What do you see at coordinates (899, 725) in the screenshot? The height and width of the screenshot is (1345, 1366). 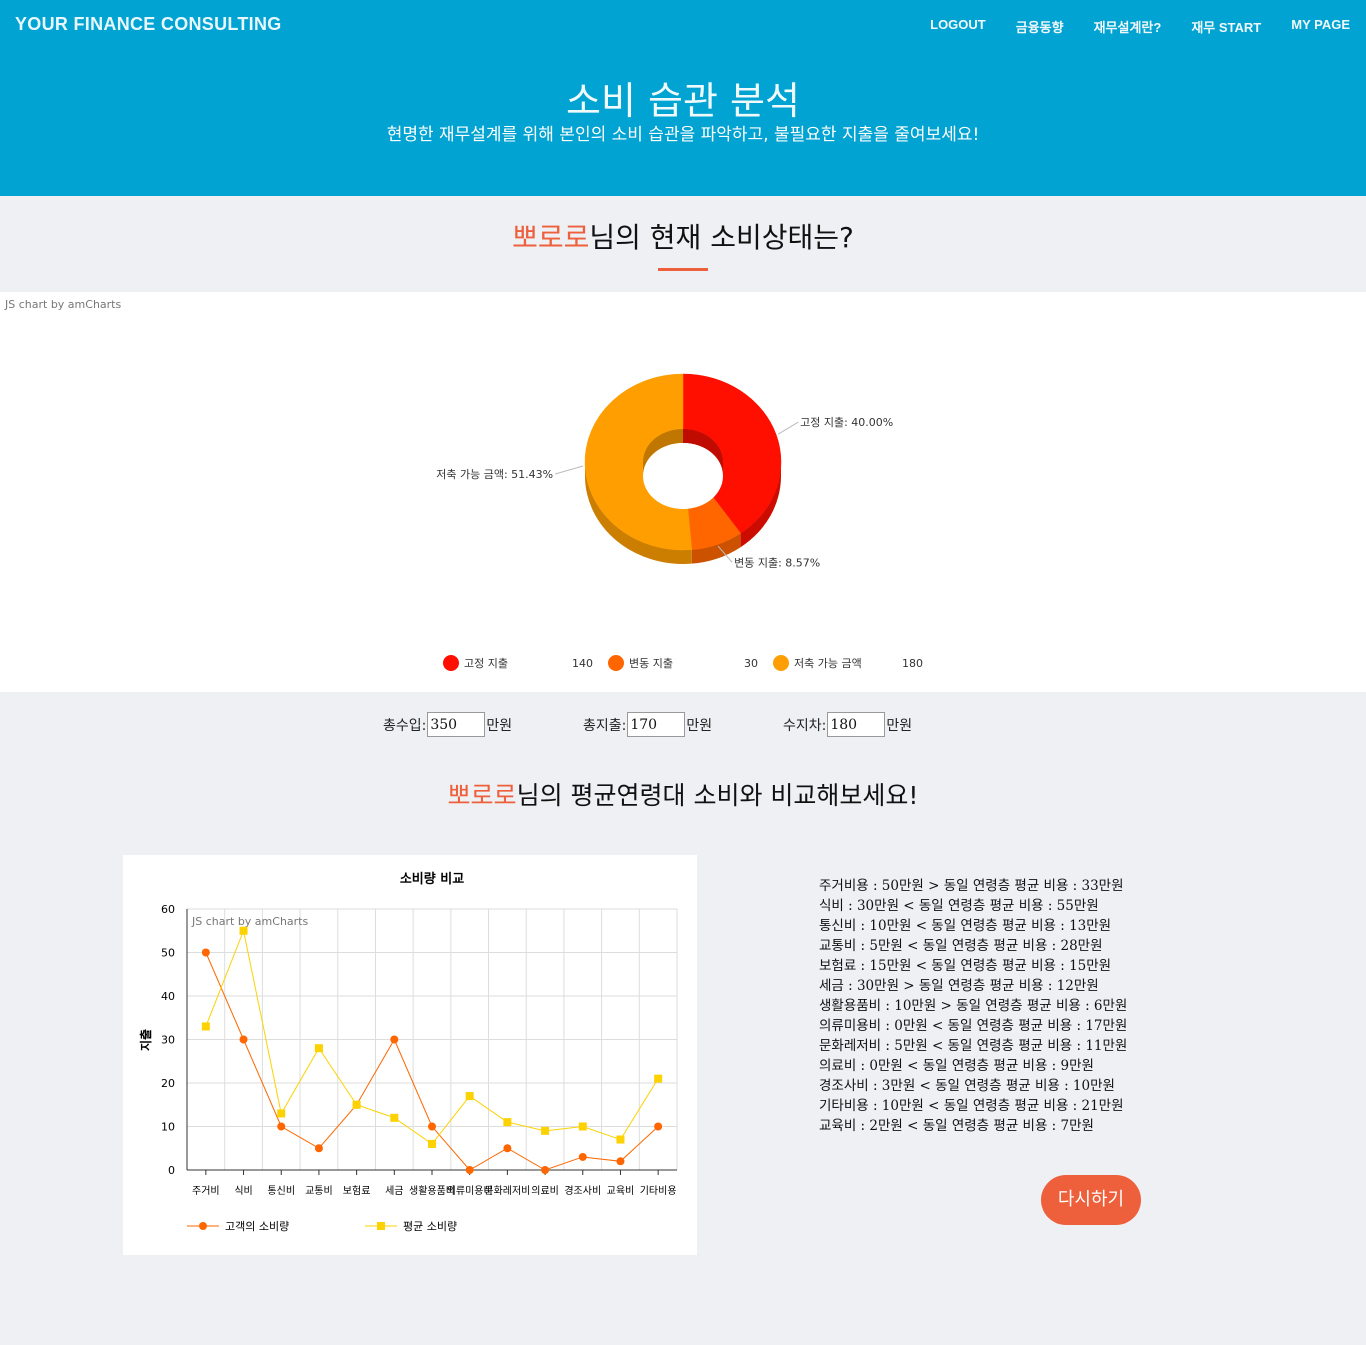 I see `balance-unit: 만원` at bounding box center [899, 725].